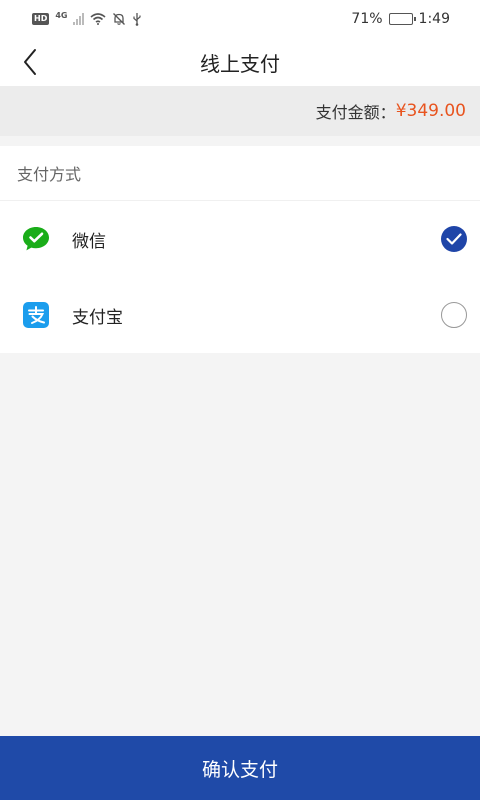  I want to click on nav-bar: 线上支付, so click(240, 62).